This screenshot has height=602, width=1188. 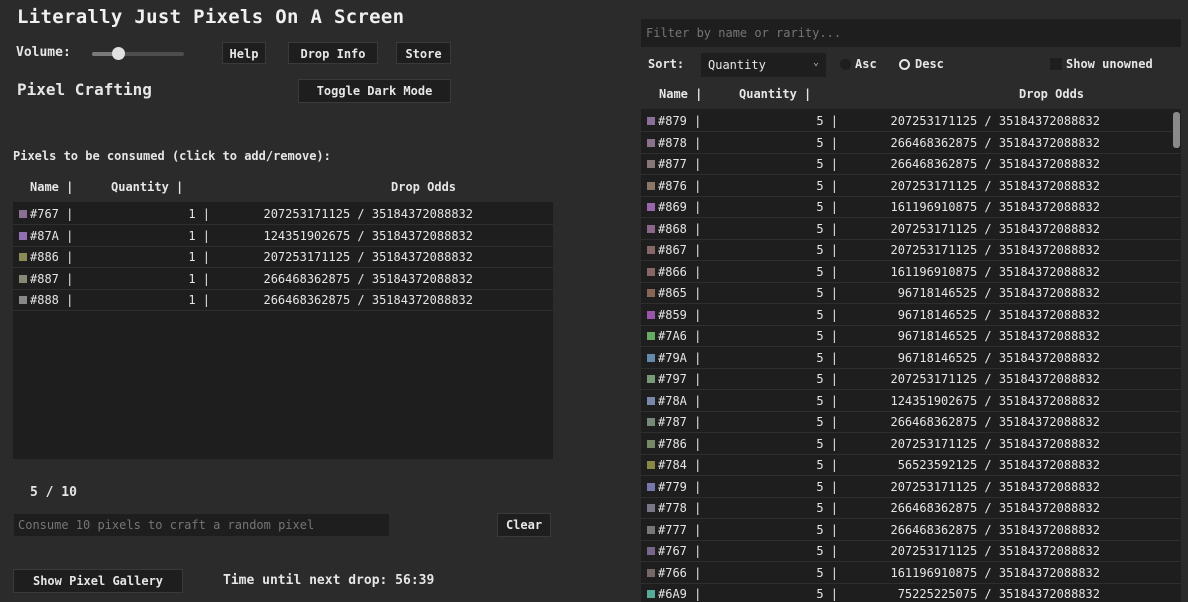 I want to click on help-button: Help, so click(x=244, y=53).